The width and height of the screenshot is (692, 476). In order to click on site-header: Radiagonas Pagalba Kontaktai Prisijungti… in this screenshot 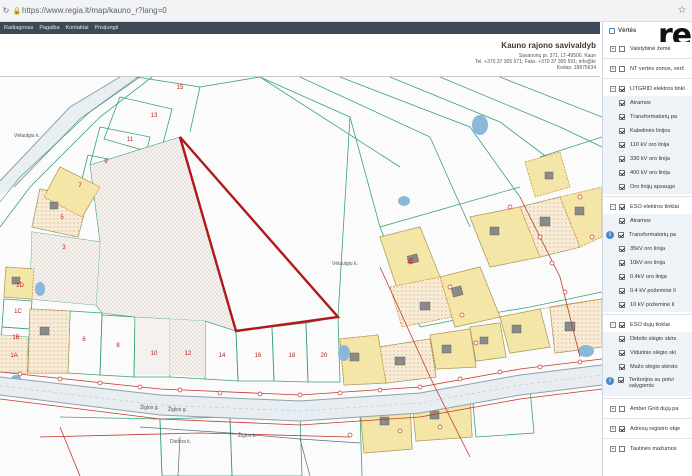, I will do `click(300, 49)`.